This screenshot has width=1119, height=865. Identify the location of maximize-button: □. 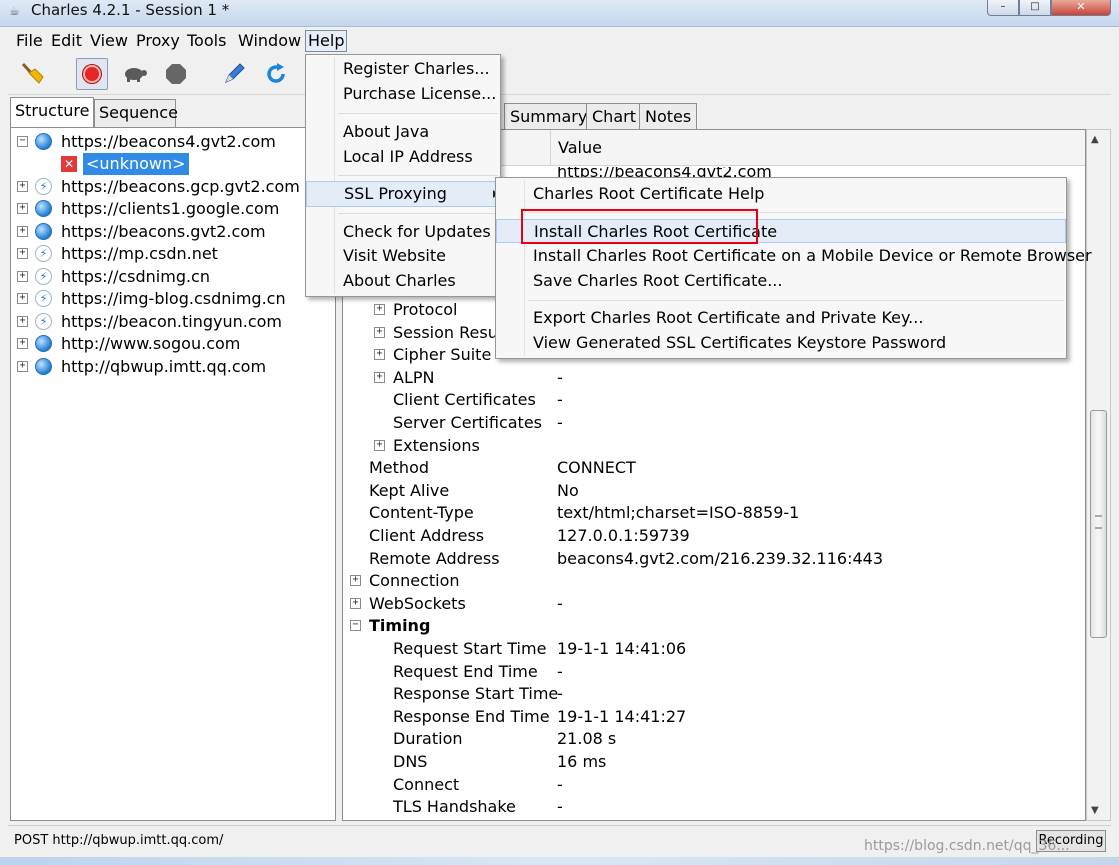
(1035, 8).